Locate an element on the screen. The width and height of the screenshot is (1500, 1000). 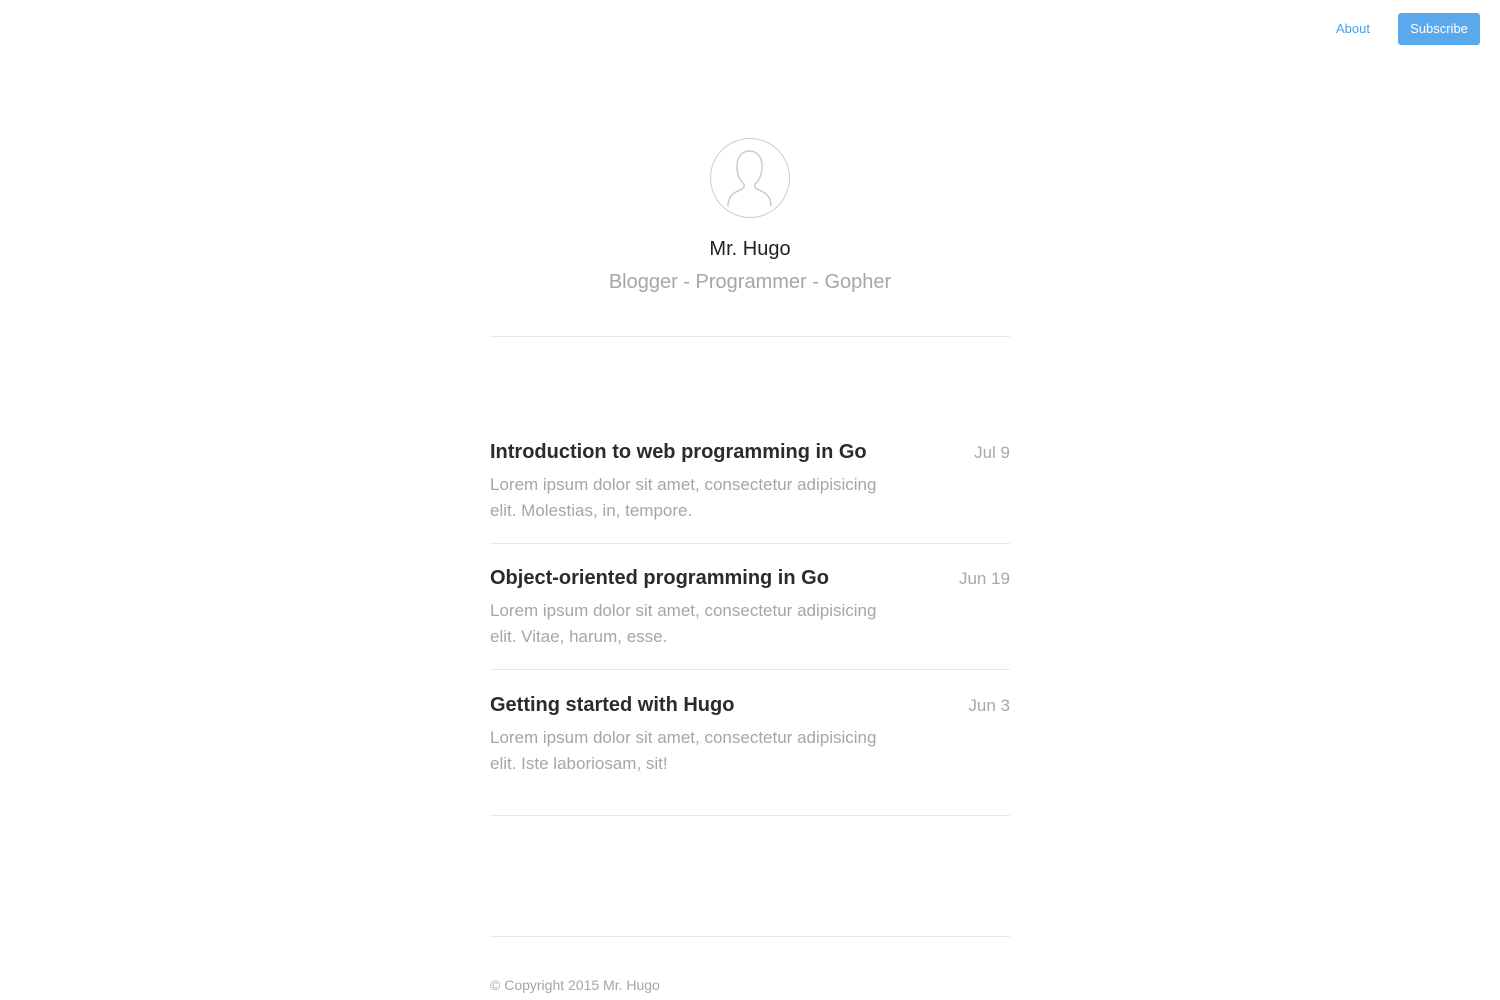
top-navigation: About Subscribe is located at coordinates (750, 30).